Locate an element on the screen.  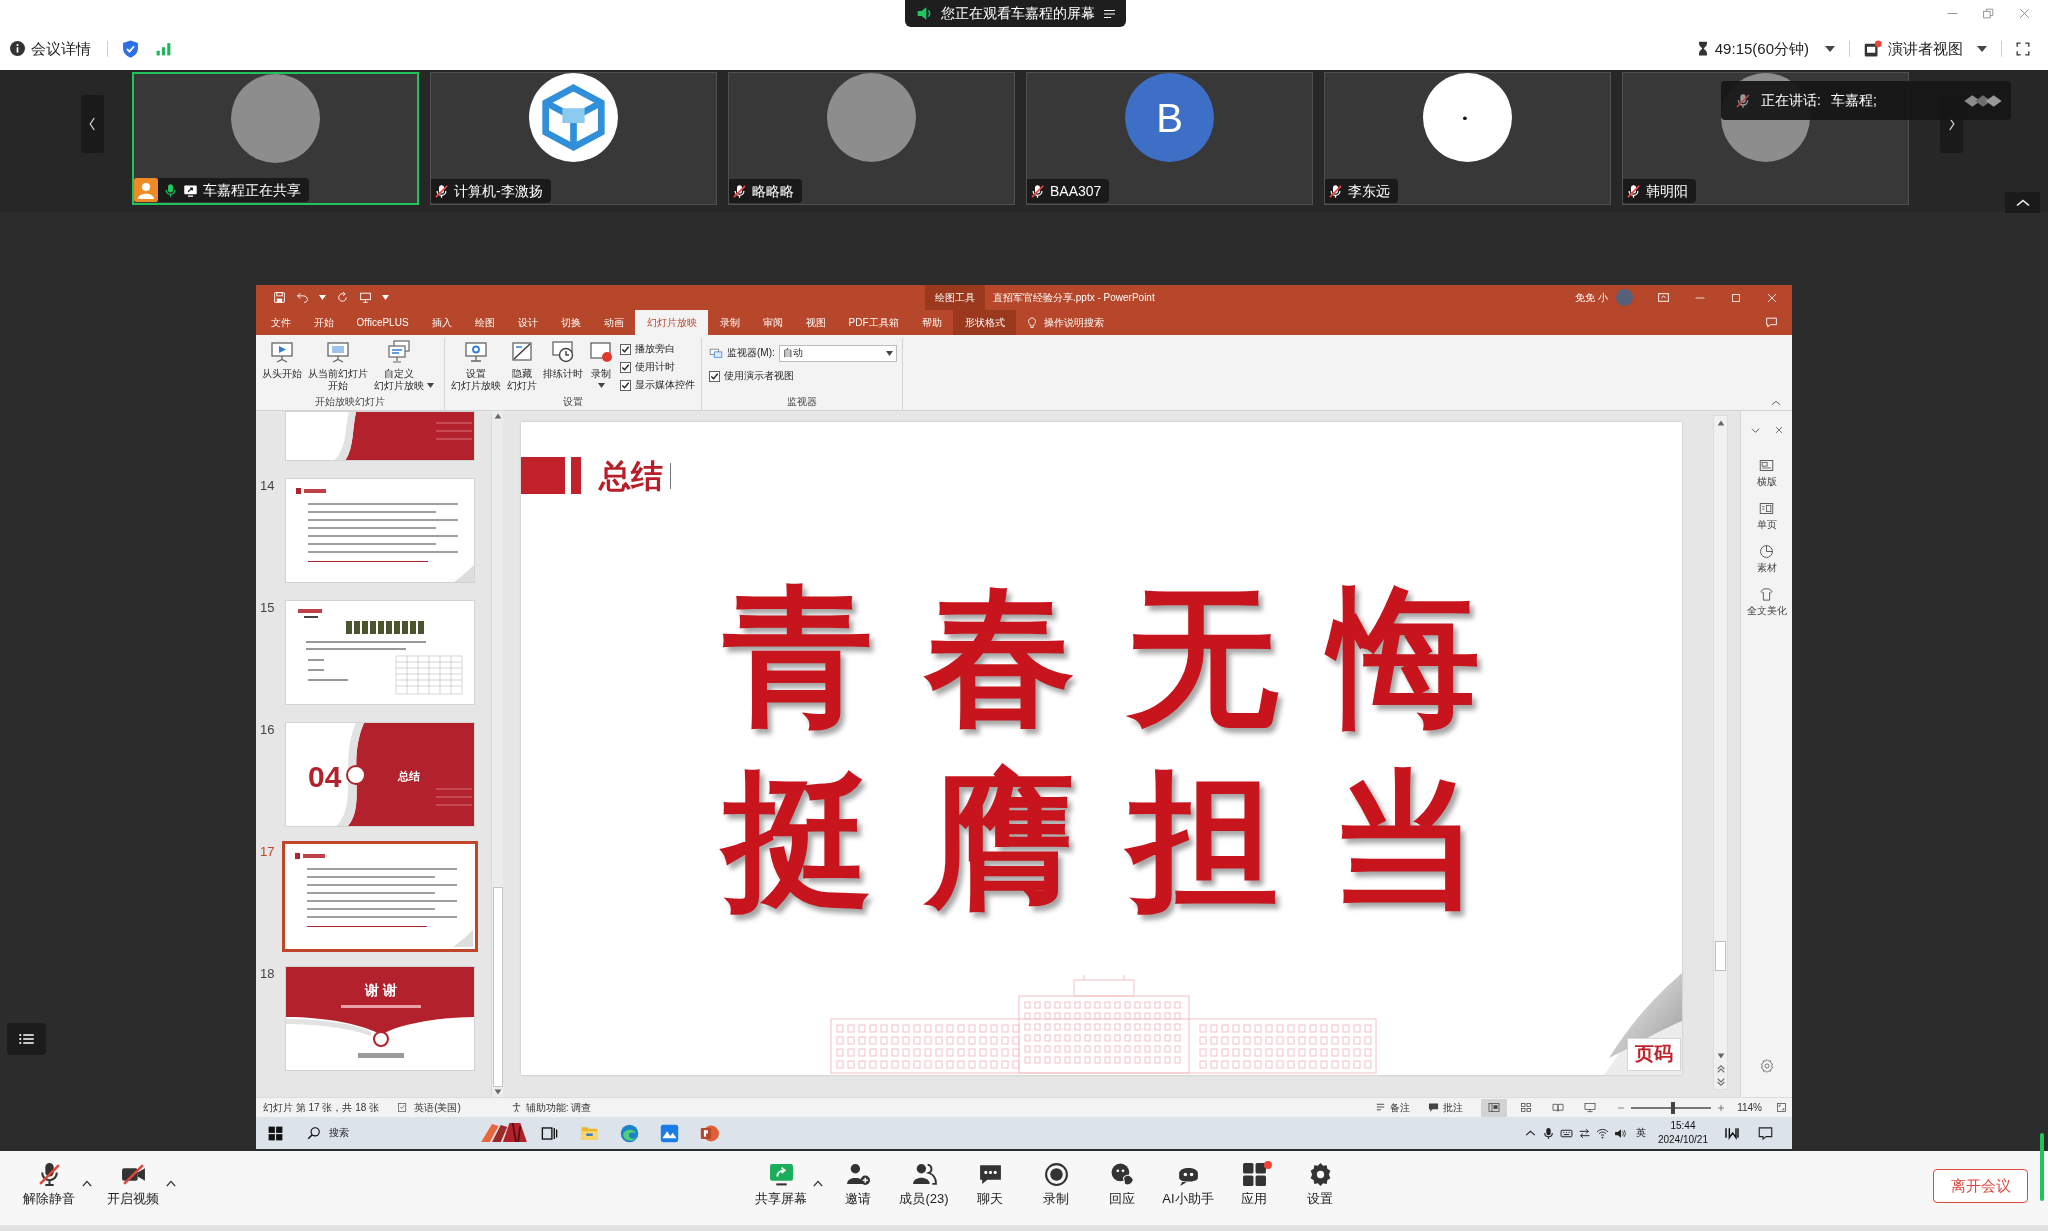
slide-thumbnail: 谢 谢 is located at coordinates (380, 1018).